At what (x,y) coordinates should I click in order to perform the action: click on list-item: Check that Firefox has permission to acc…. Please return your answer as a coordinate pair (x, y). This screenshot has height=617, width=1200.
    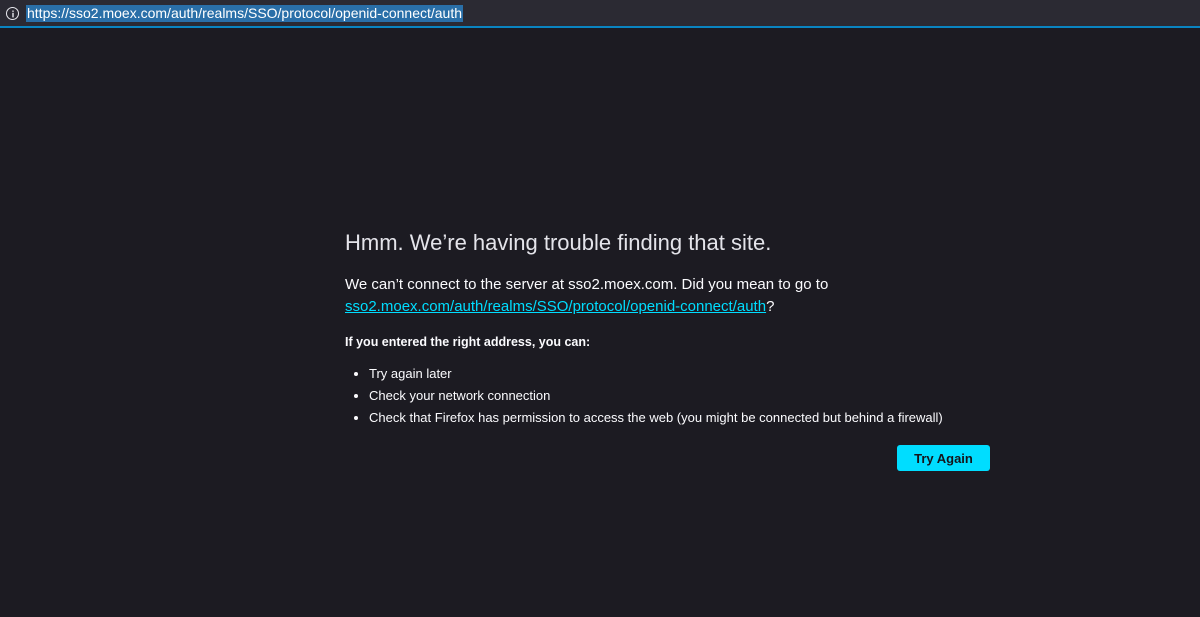
    Looking at the image, I should click on (682, 418).